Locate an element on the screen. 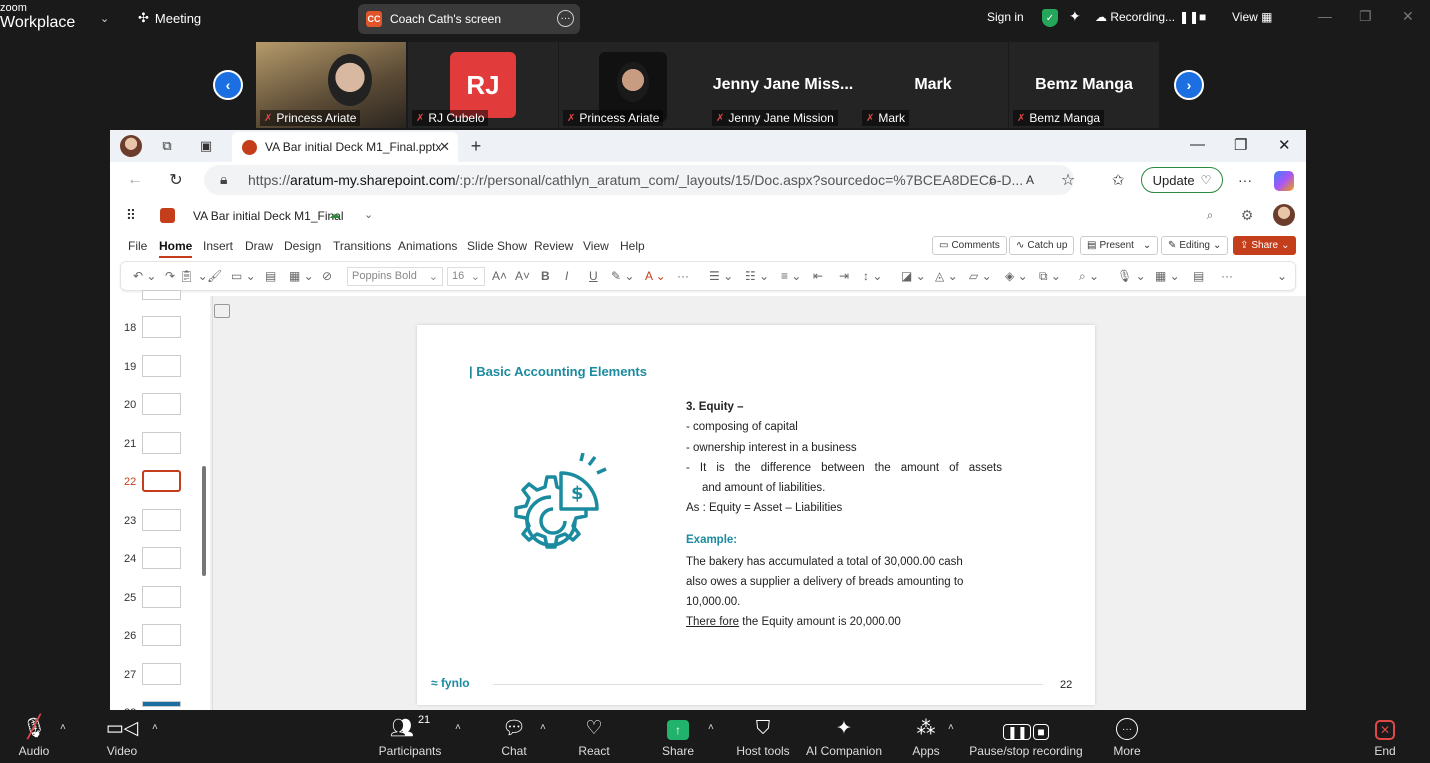 The height and width of the screenshot is (763, 1430). slide-thumbnail: 27 is located at coordinates (160, 677).